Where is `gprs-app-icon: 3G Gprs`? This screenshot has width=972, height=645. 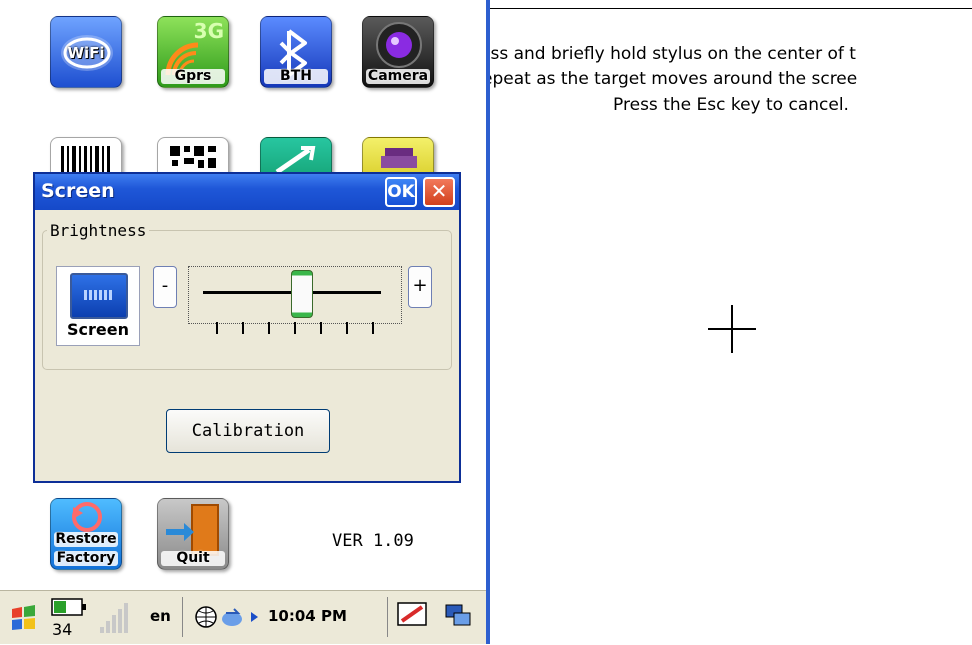
gprs-app-icon: 3G Gprs is located at coordinates (193, 52).